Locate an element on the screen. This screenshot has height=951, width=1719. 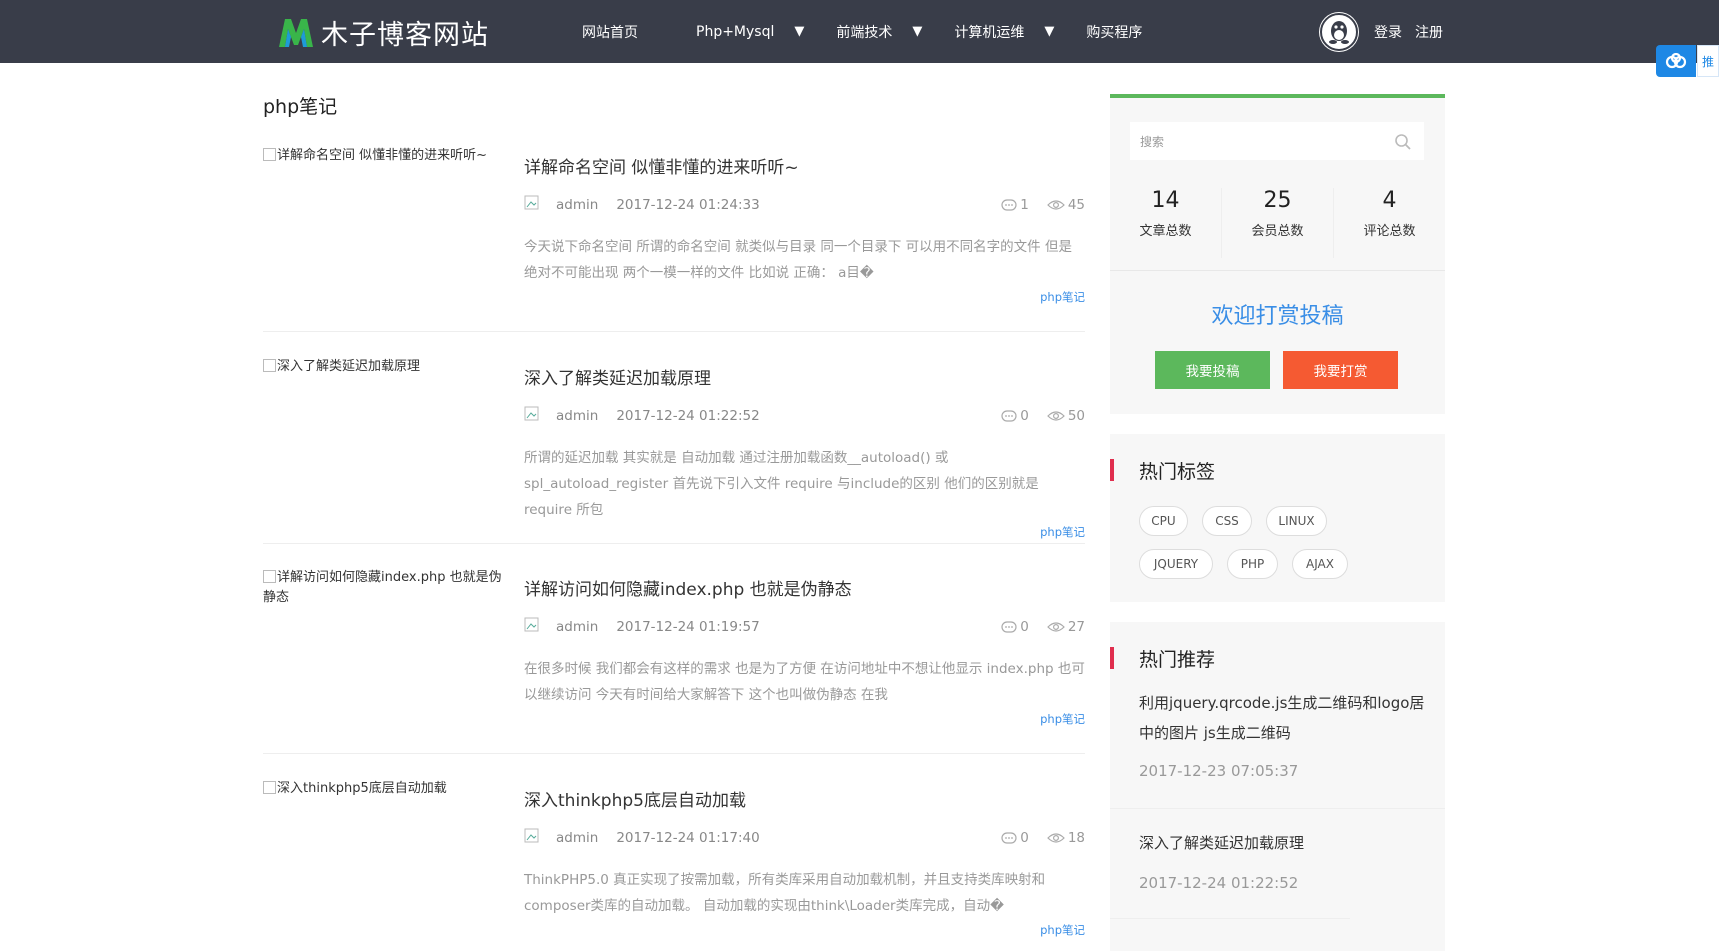
hot-recommend-title: 热门推荐 is located at coordinates (1177, 659).